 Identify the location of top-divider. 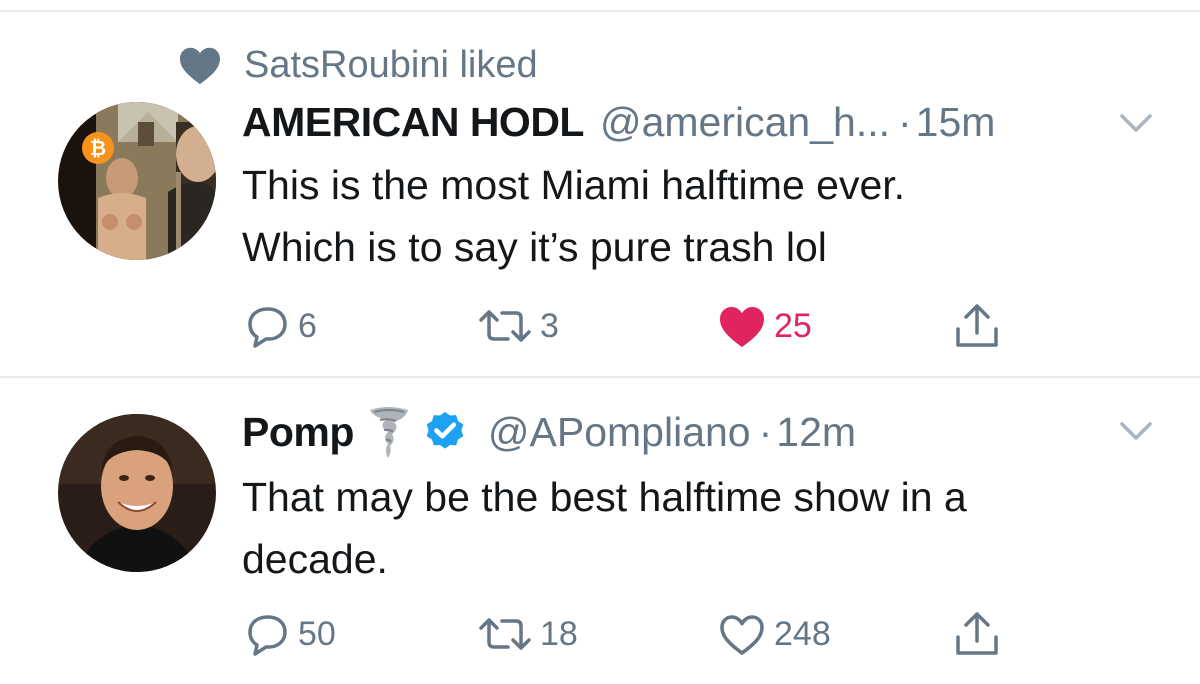
(600, 11).